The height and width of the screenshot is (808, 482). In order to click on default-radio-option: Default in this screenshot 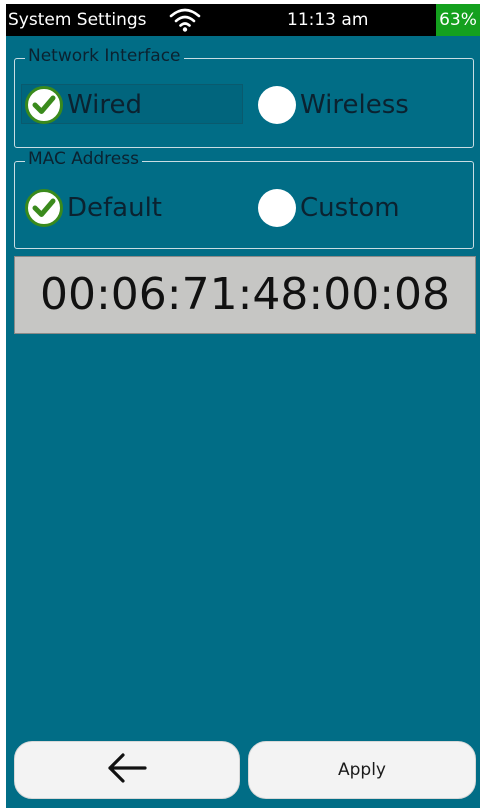, I will do `click(93, 208)`.